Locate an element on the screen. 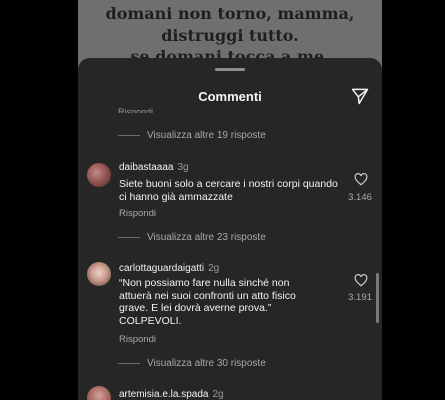  username: daibastaaaa is located at coordinates (146, 167).